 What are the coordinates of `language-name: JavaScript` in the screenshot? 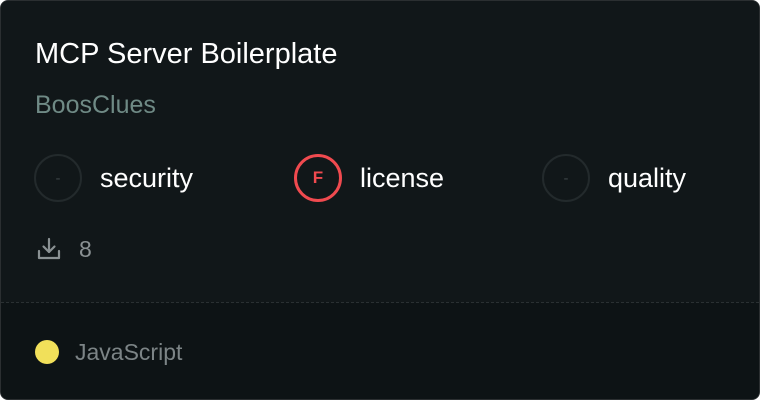 It's located at (129, 352).